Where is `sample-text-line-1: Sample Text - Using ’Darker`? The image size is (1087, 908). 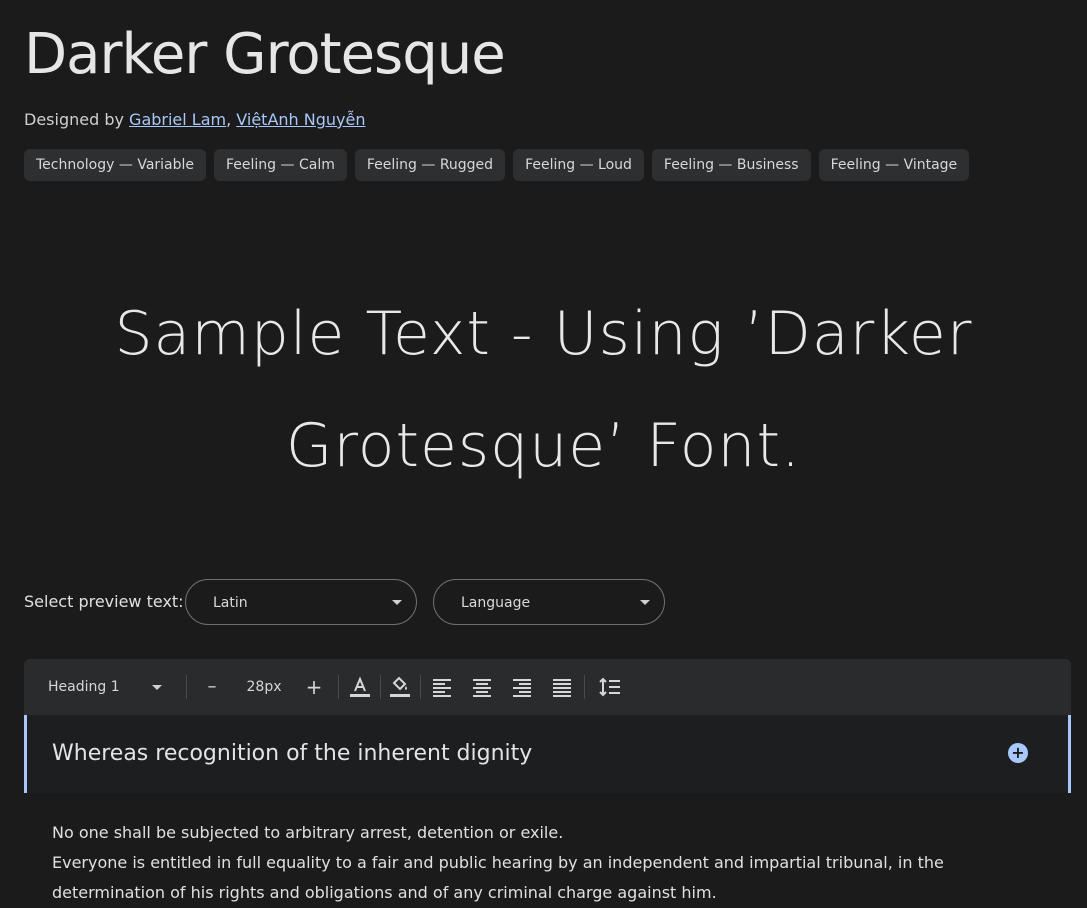 sample-text-line-1: Sample Text - Using ’Darker is located at coordinates (543, 334).